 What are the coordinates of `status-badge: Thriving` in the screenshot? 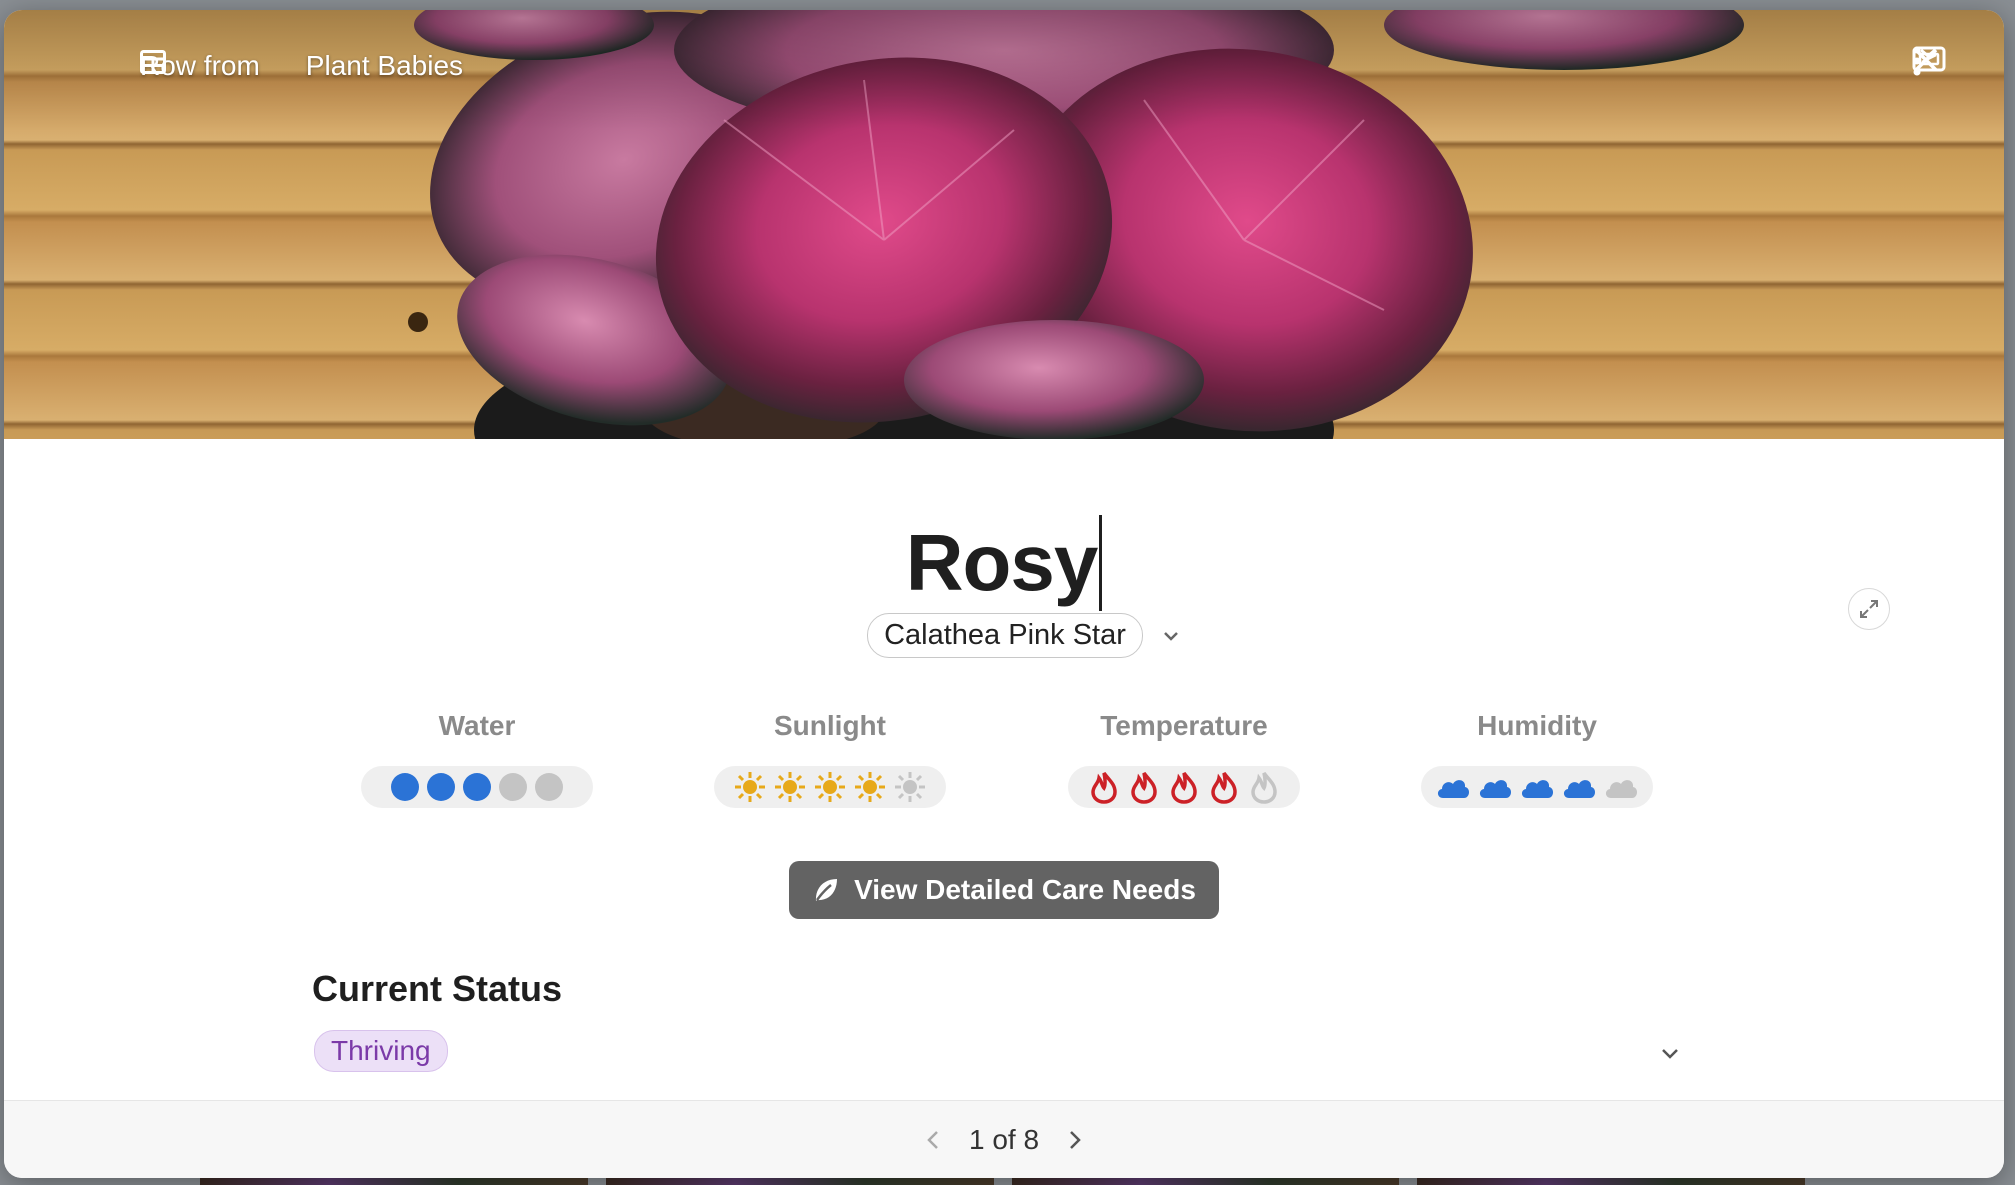 It's located at (381, 1051).